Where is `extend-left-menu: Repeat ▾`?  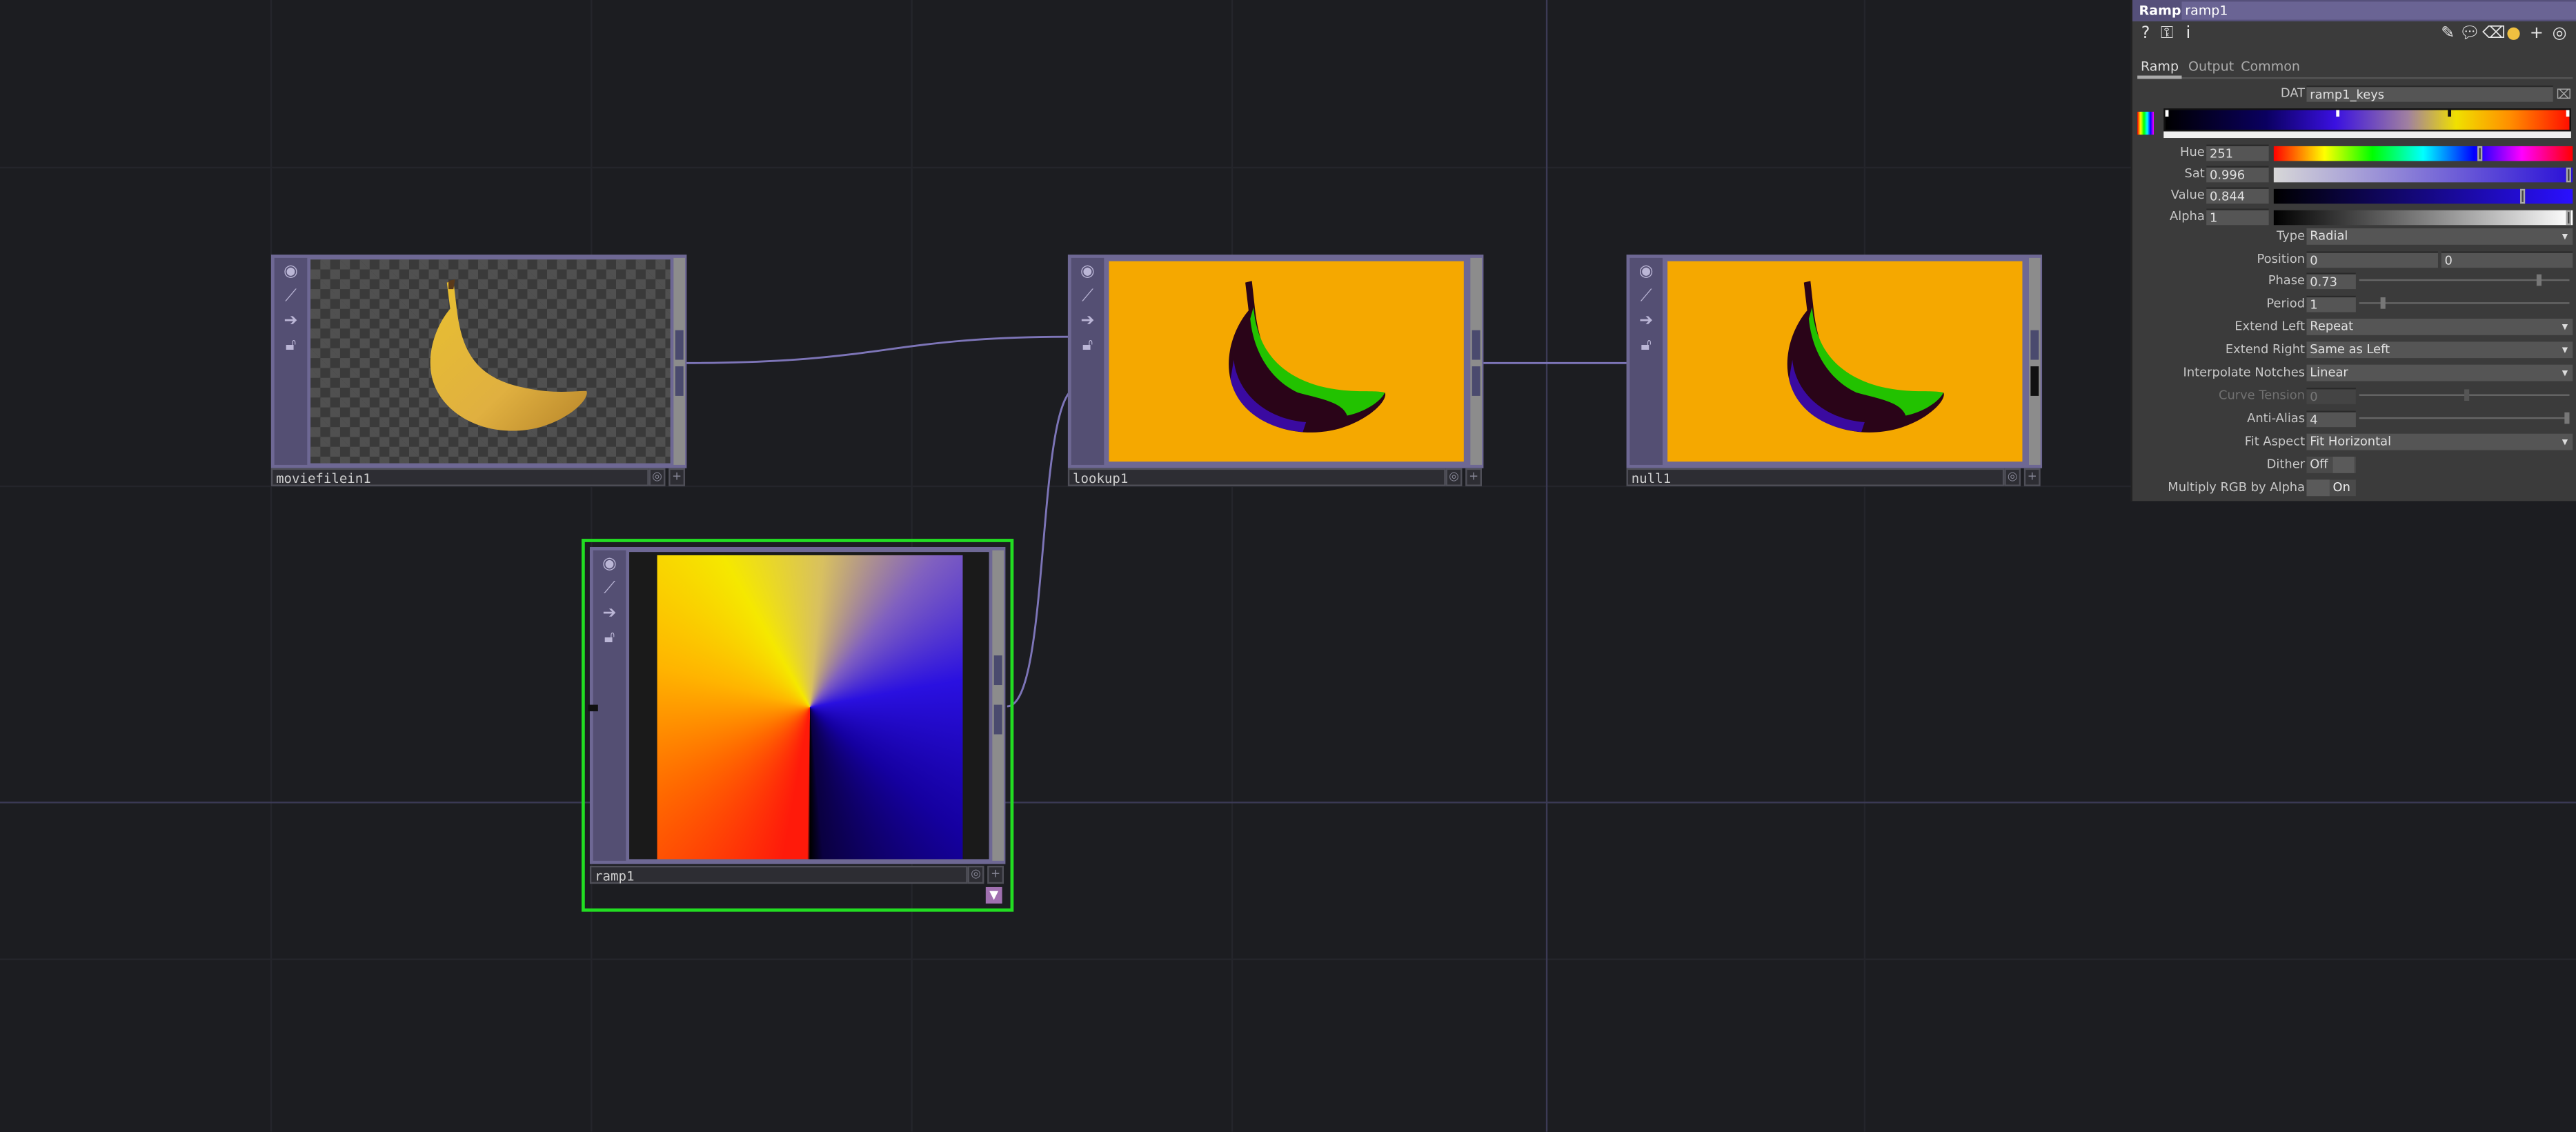 extend-left-menu: Repeat ▾ is located at coordinates (2439, 327).